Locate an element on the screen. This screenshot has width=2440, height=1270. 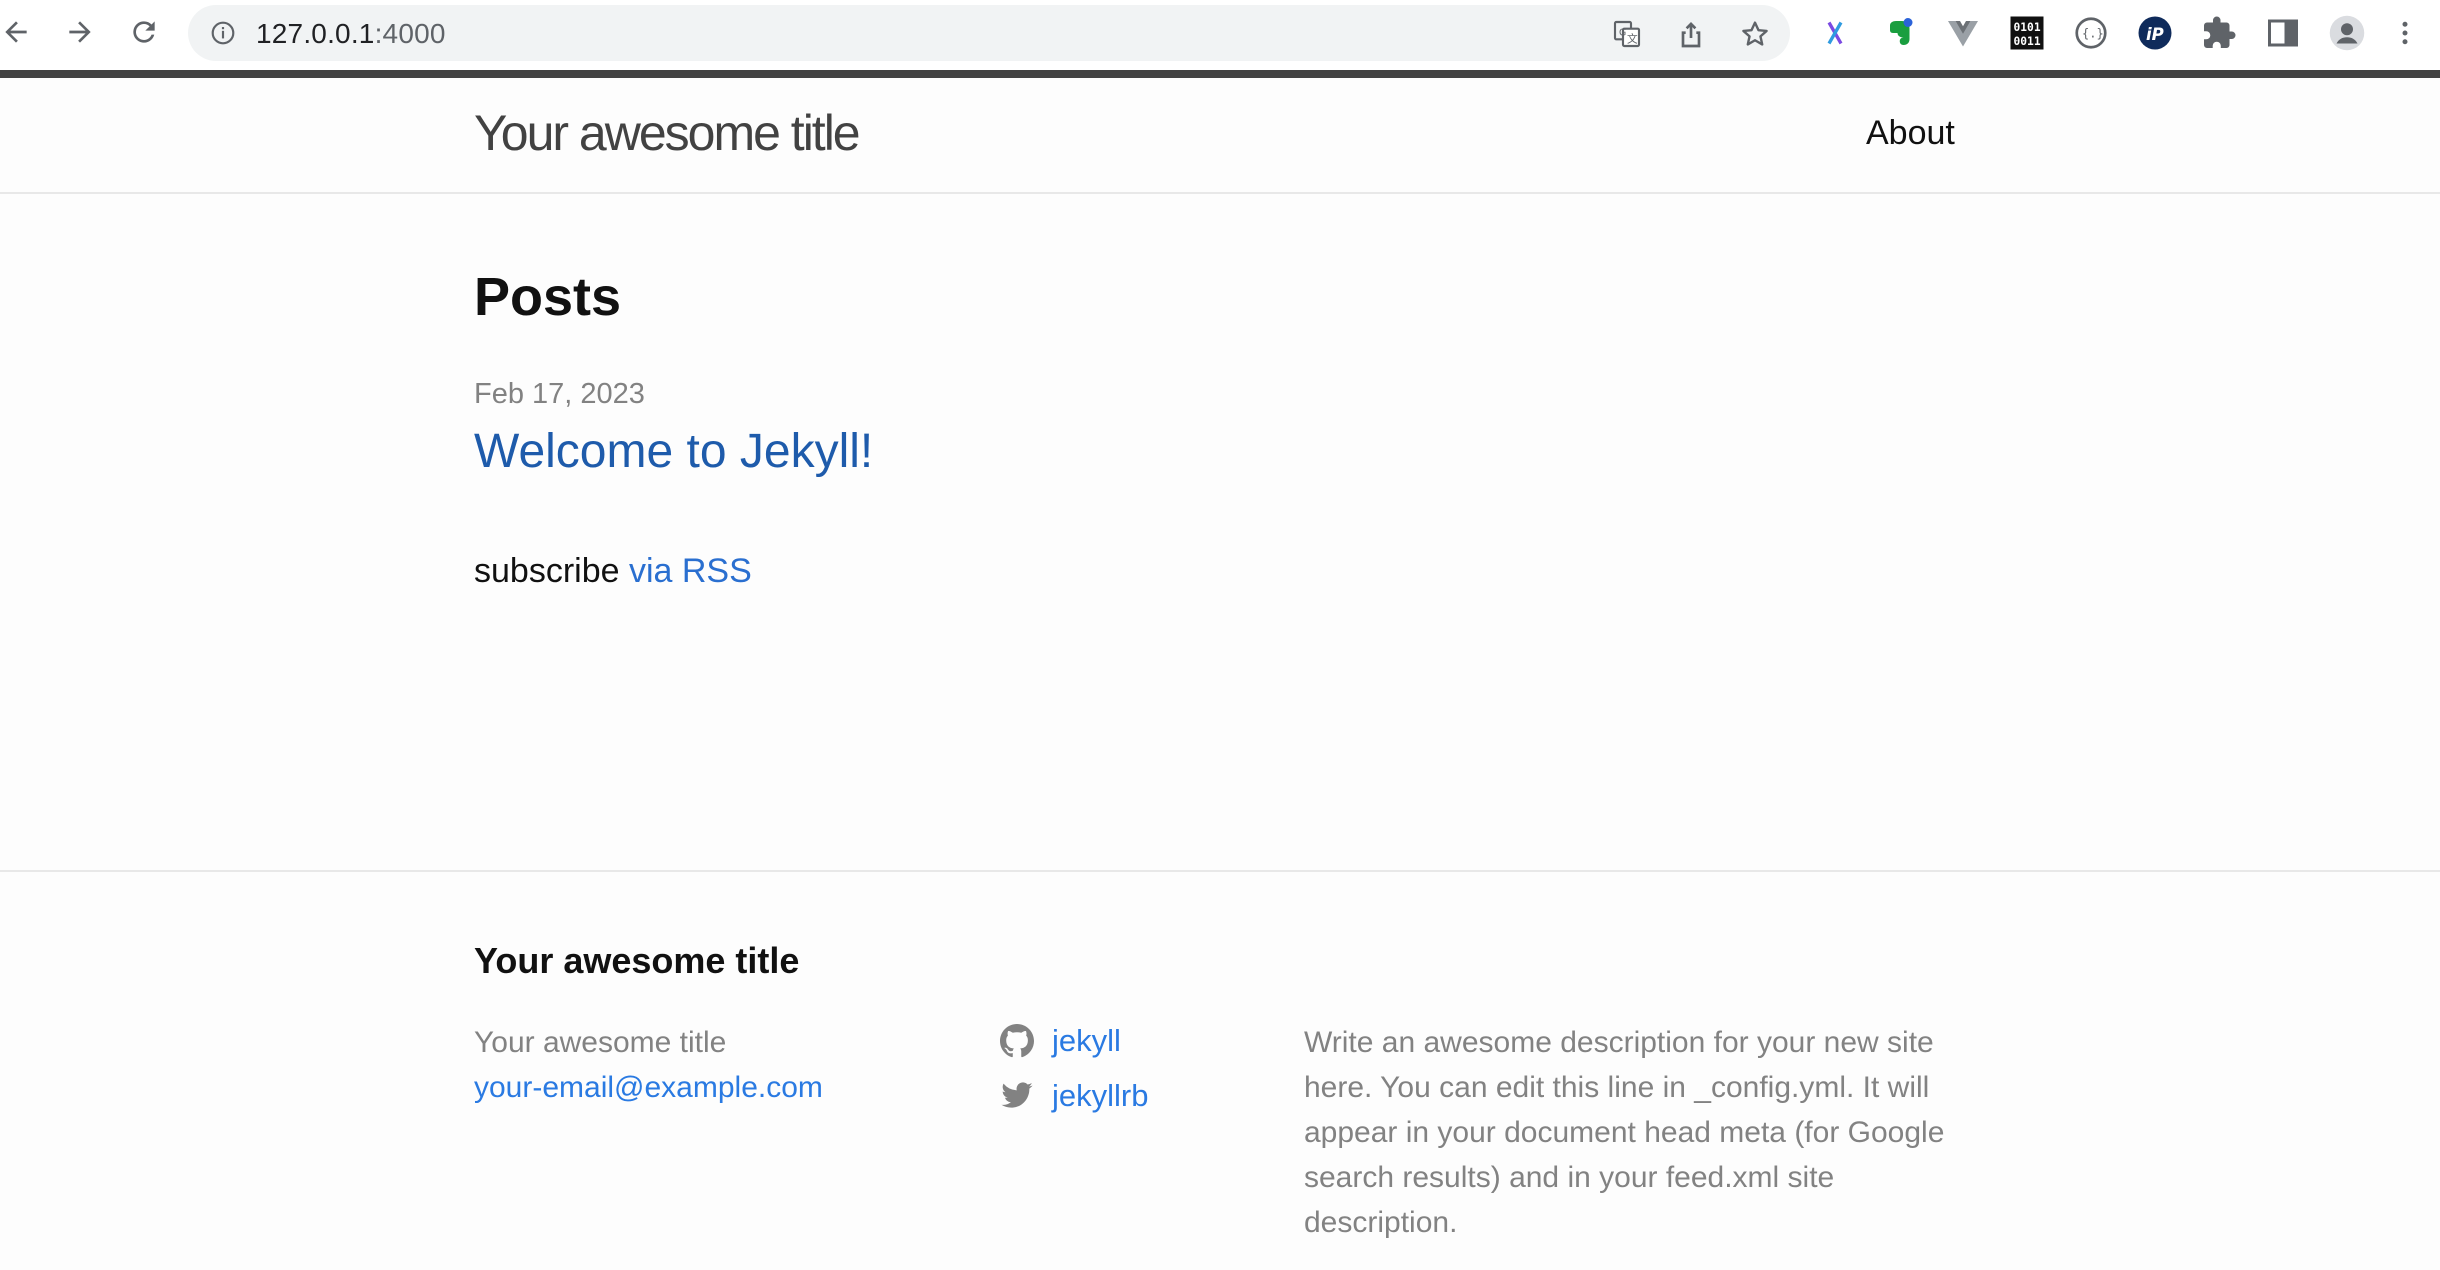
x-extension-icon is located at coordinates (1835, 33).